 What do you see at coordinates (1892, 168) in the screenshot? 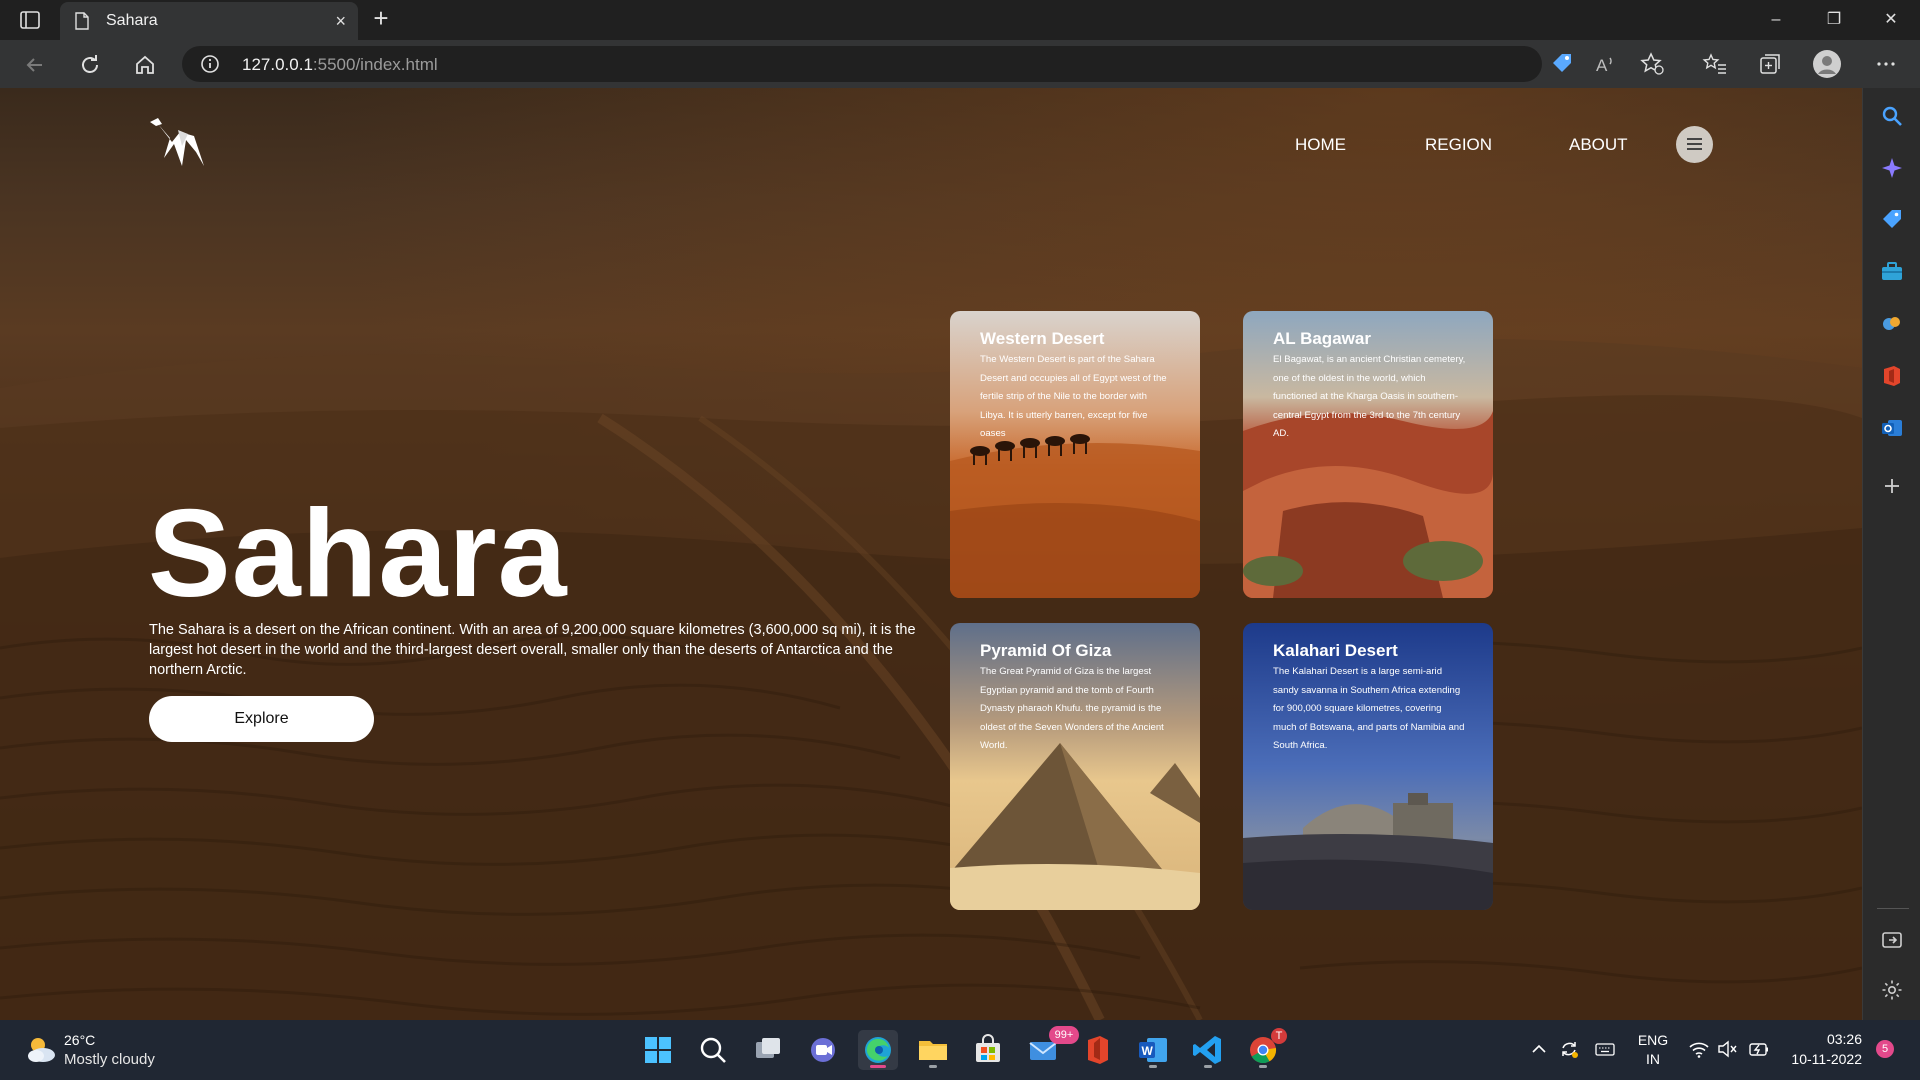
I see `discover-sparkle-icon` at bounding box center [1892, 168].